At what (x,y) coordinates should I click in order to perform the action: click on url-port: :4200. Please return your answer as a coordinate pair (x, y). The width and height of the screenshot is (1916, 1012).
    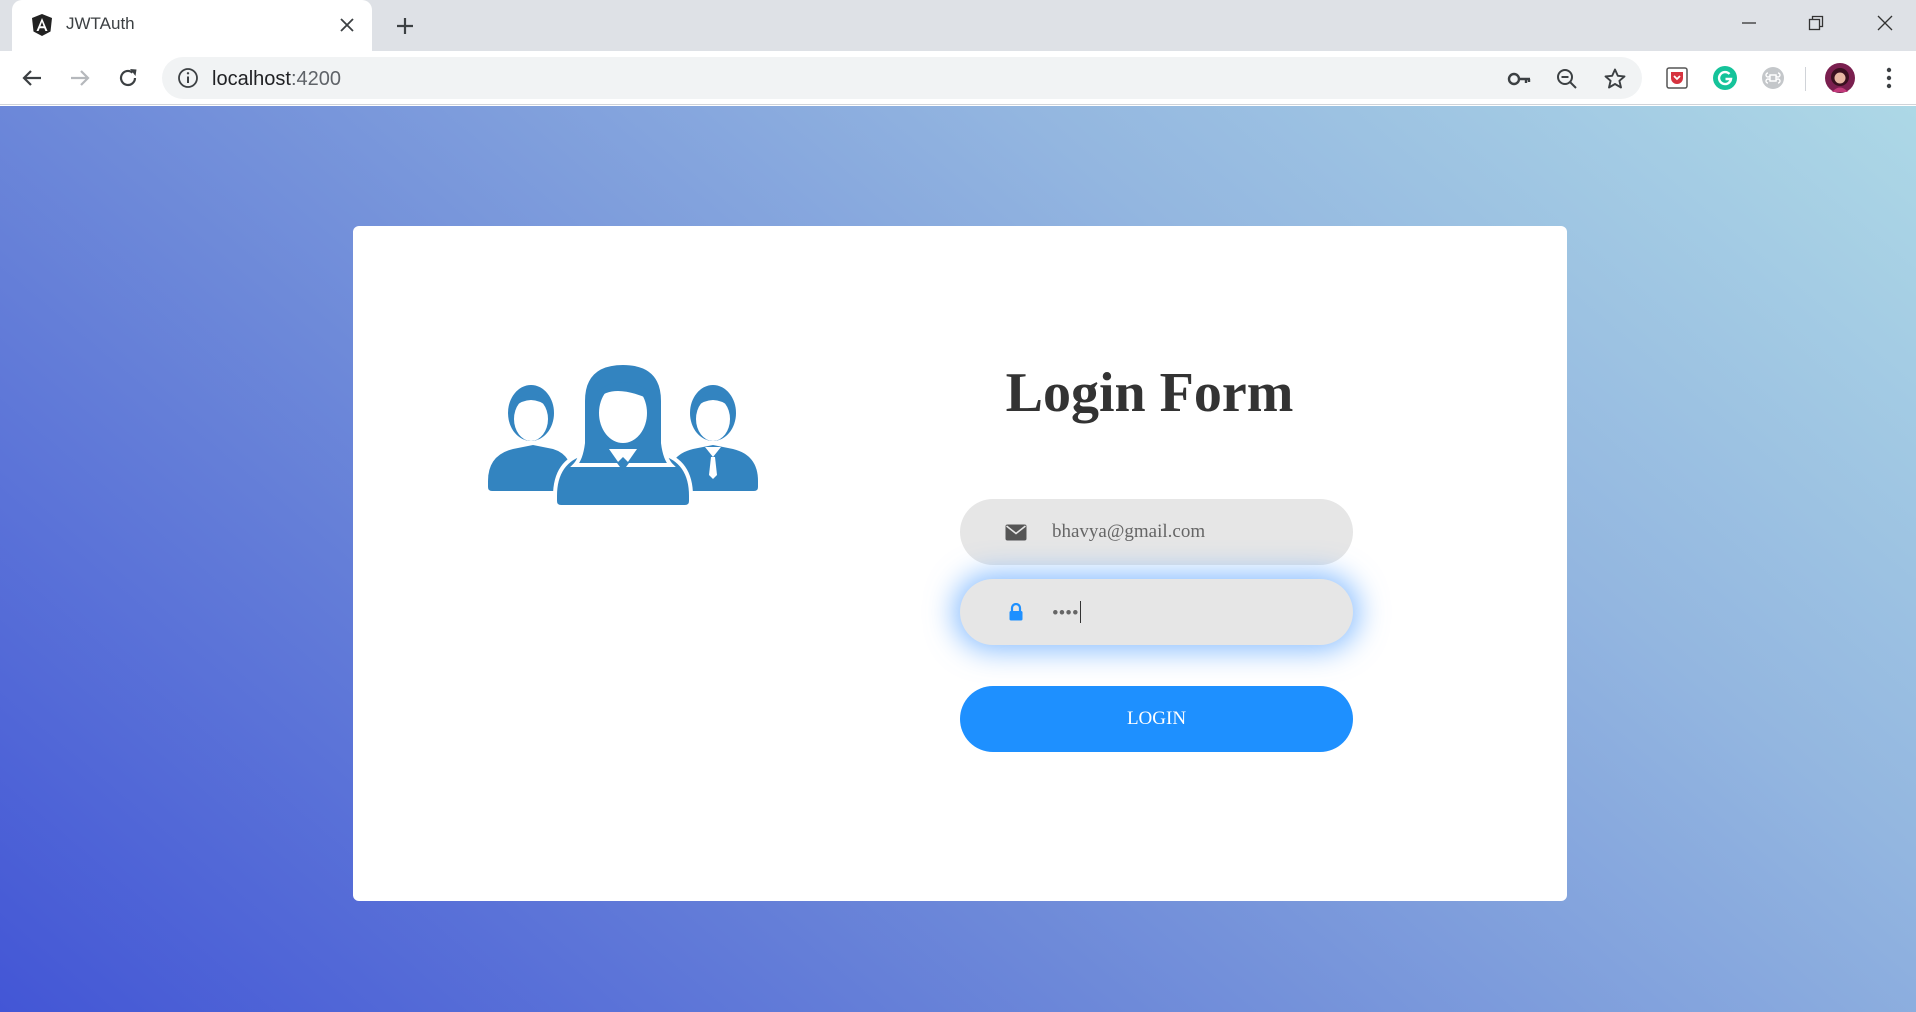
    Looking at the image, I should click on (315, 79).